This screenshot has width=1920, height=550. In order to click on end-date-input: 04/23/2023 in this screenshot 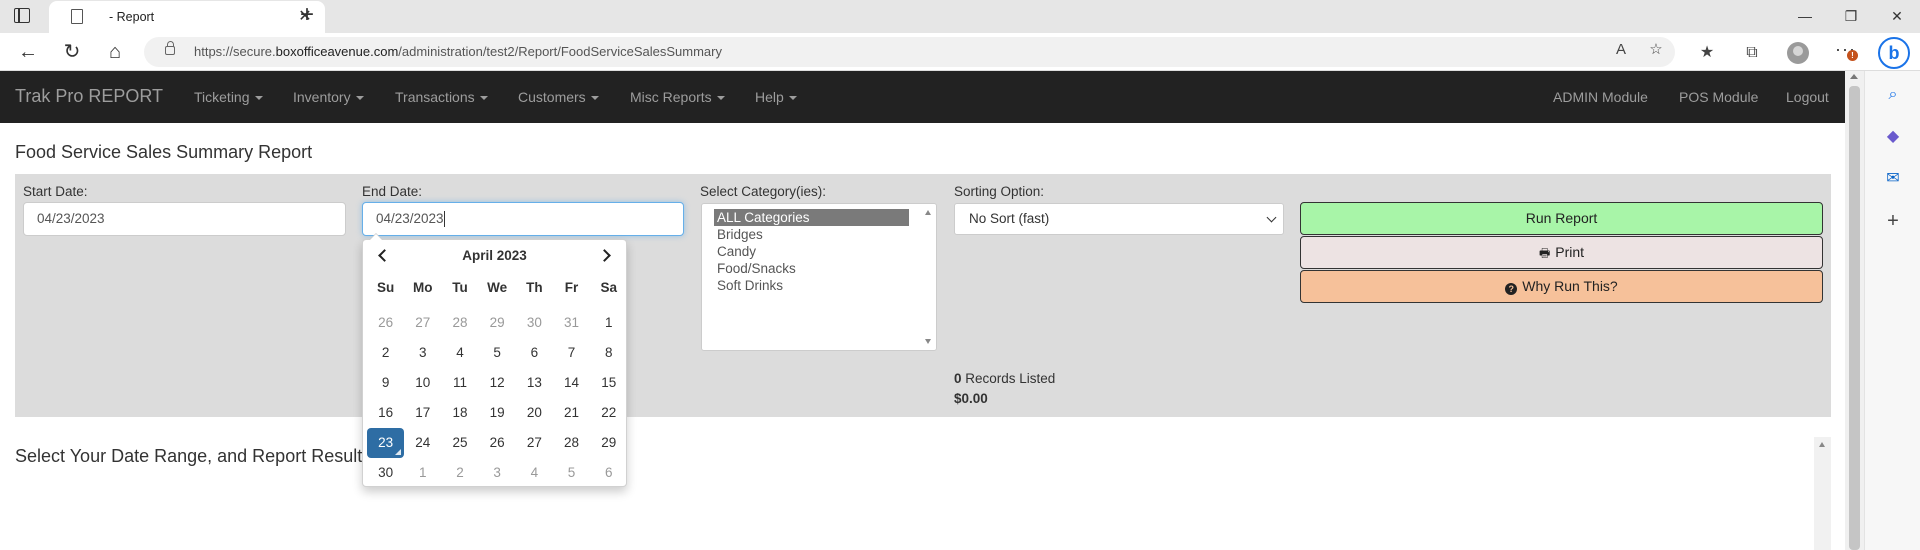, I will do `click(523, 219)`.